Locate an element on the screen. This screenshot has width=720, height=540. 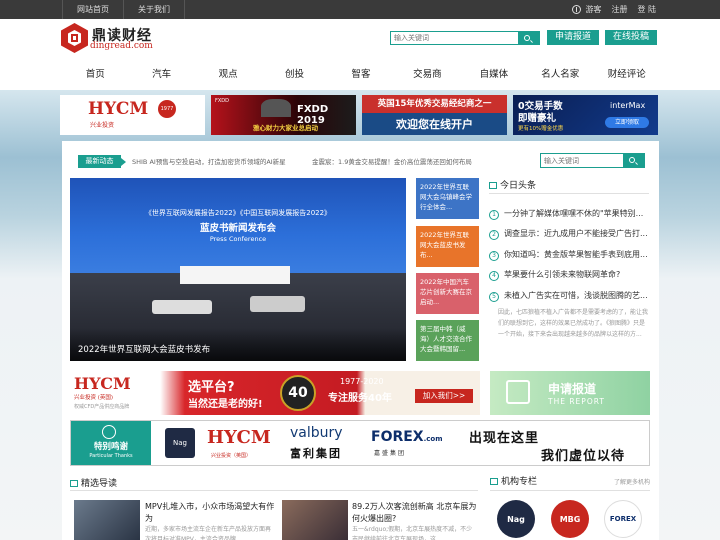
intermax-brand: interMax is located at coordinates (628, 105).